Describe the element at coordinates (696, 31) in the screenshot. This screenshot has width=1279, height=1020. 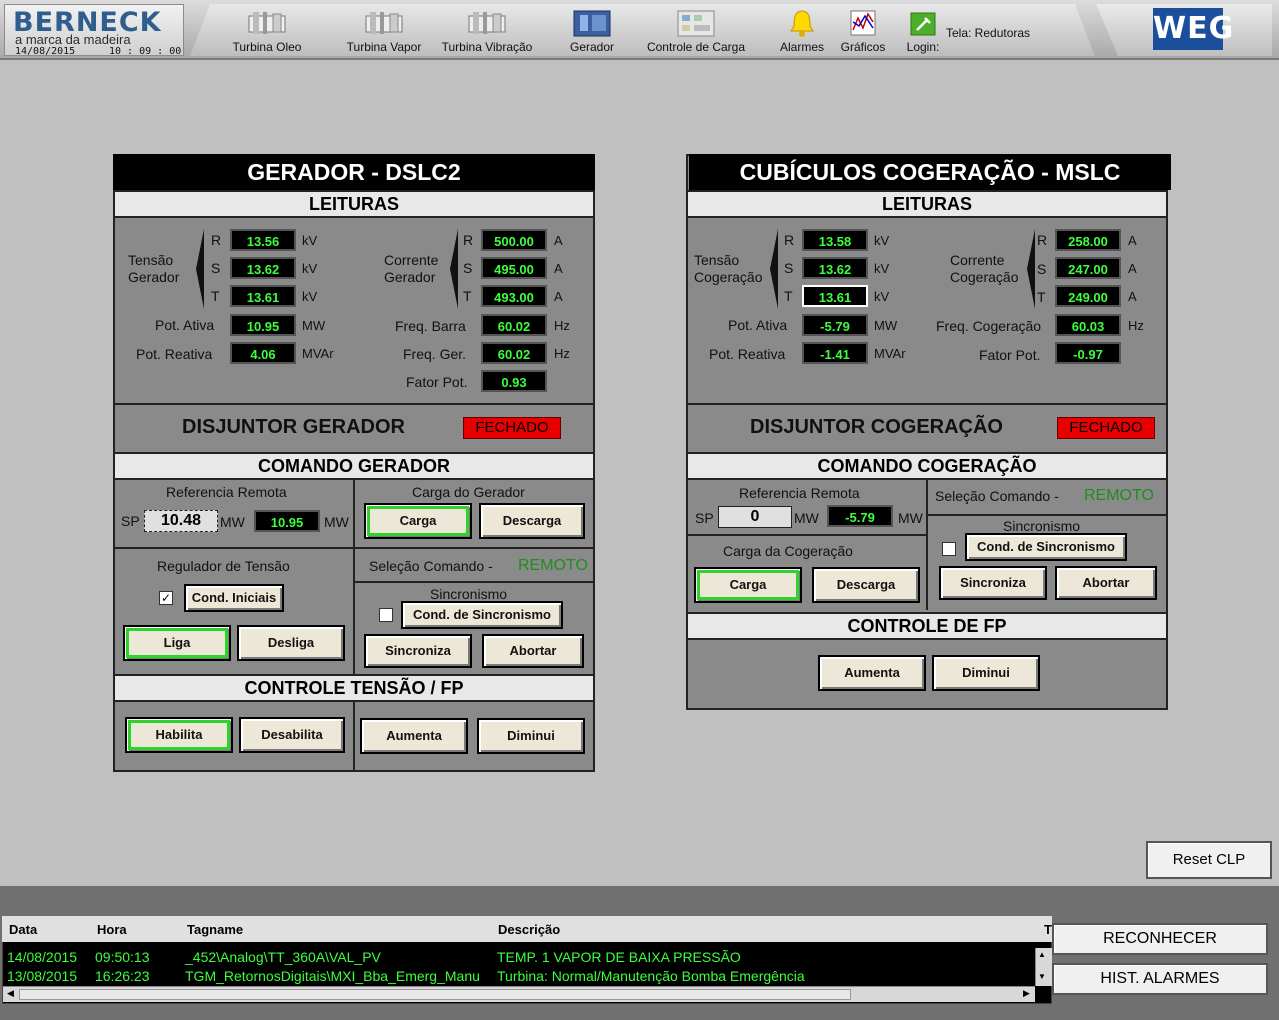
I see `nav-controle-de-carga: Controle de Carga` at that location.